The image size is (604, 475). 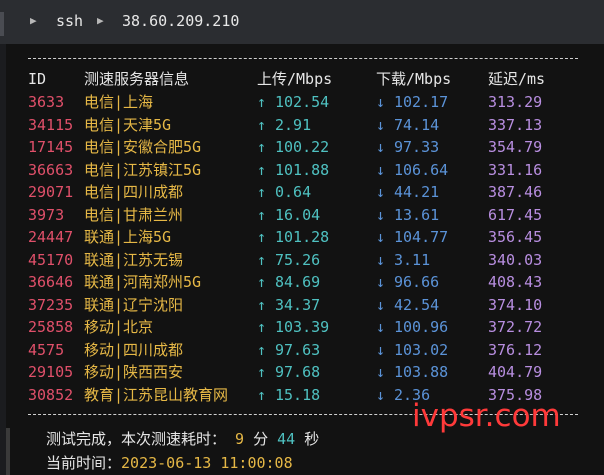 I want to click on row-upload: ↑ 16.04, so click(x=288, y=215).